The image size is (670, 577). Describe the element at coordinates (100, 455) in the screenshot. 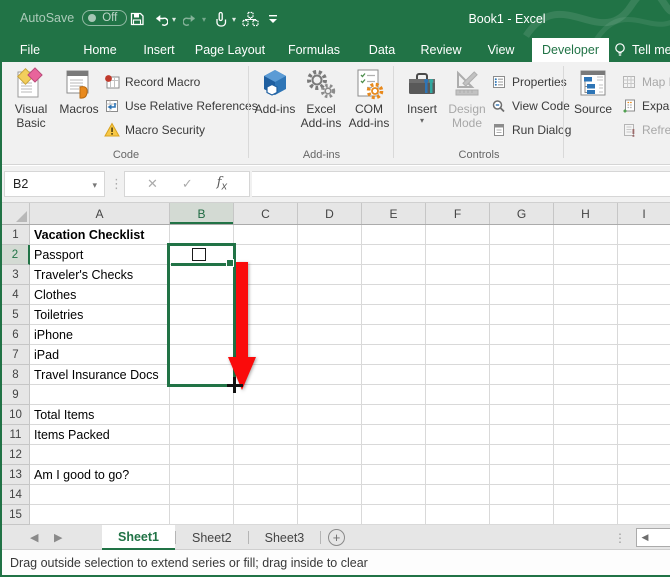

I see `cell-a12` at that location.